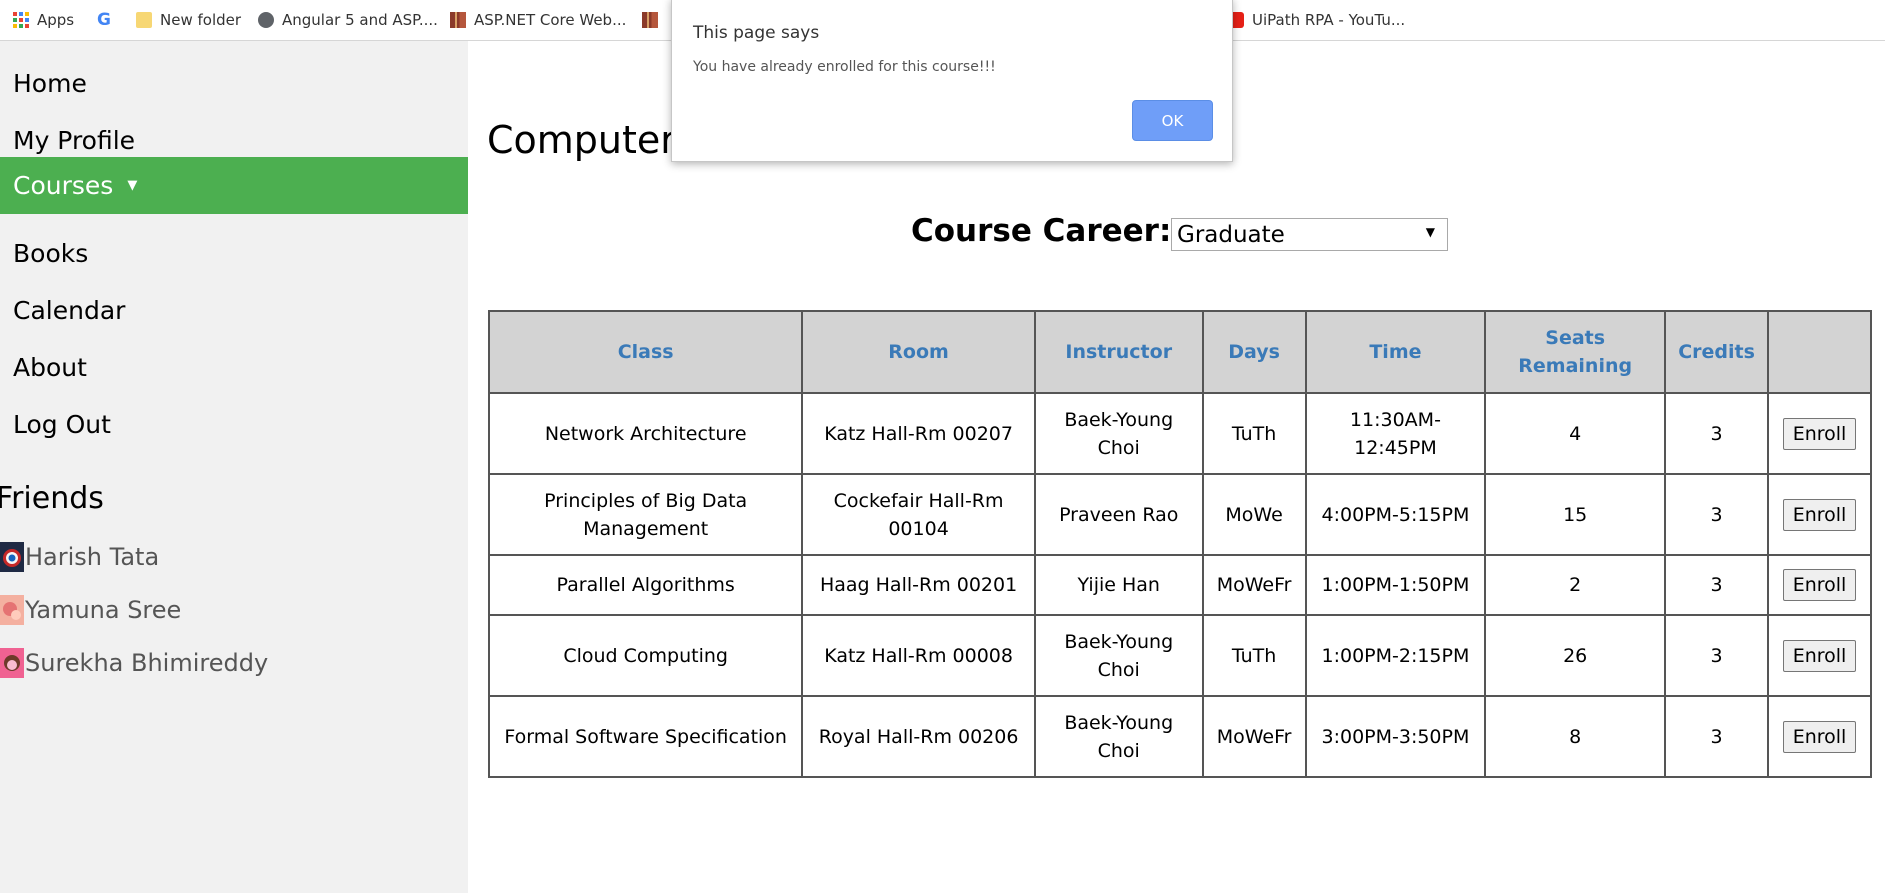 This screenshot has width=1885, height=893. Describe the element at coordinates (918, 352) in the screenshot. I see `column-header-room: Room` at that location.